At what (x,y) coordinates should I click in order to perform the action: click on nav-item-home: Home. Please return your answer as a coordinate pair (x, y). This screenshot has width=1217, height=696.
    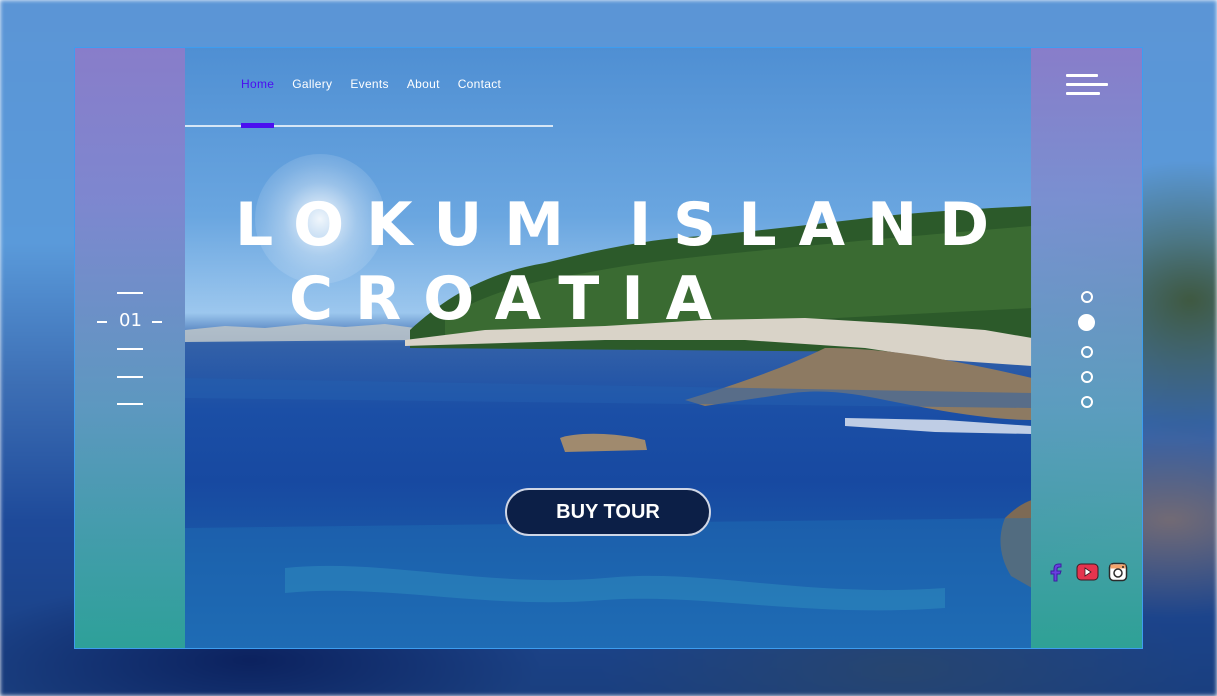
    Looking at the image, I should click on (257, 84).